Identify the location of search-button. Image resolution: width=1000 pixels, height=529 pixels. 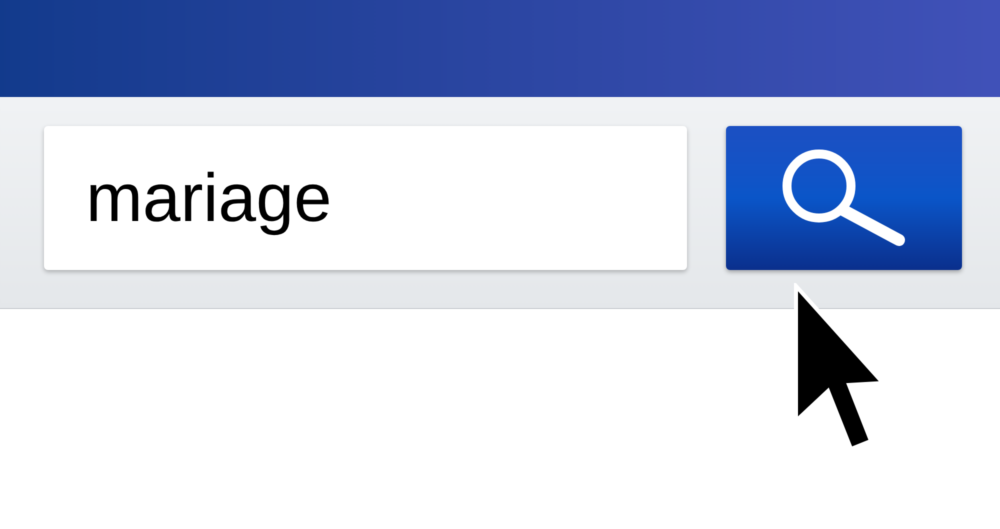
(844, 198).